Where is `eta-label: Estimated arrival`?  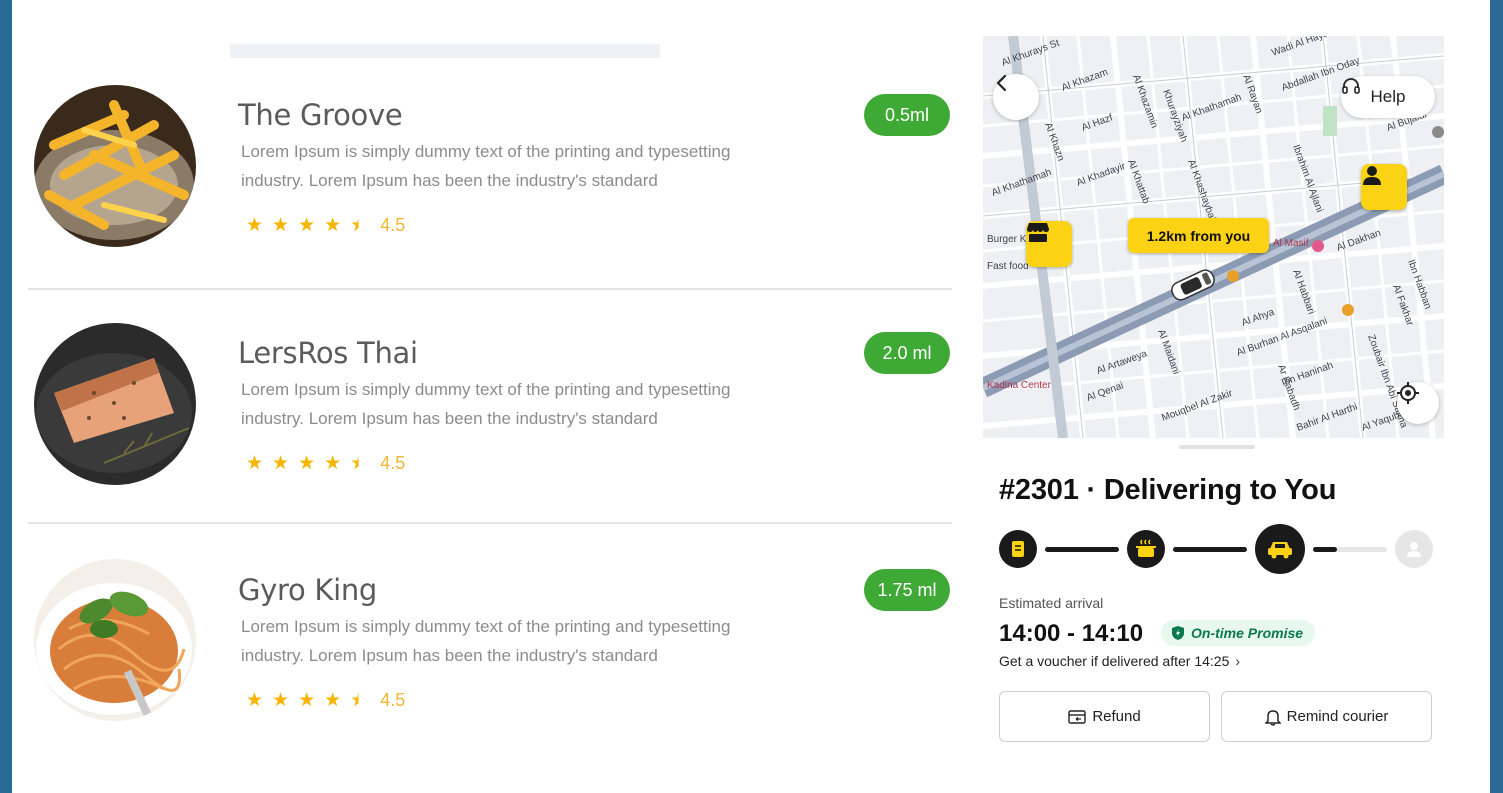
eta-label: Estimated arrival is located at coordinates (1051, 603).